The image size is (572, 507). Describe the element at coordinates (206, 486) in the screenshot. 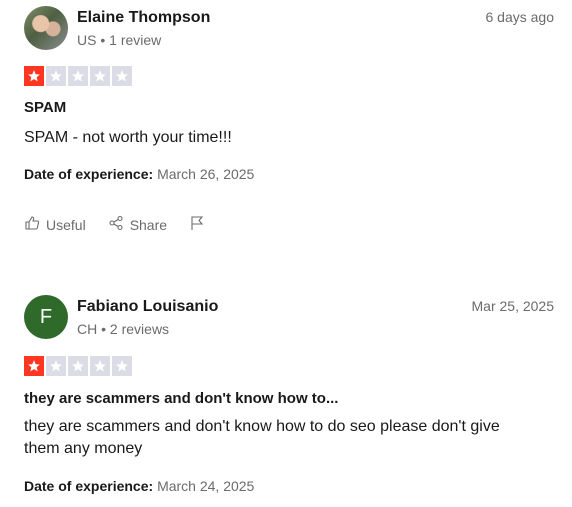

I see `experience-value: March 24, 2025` at that location.